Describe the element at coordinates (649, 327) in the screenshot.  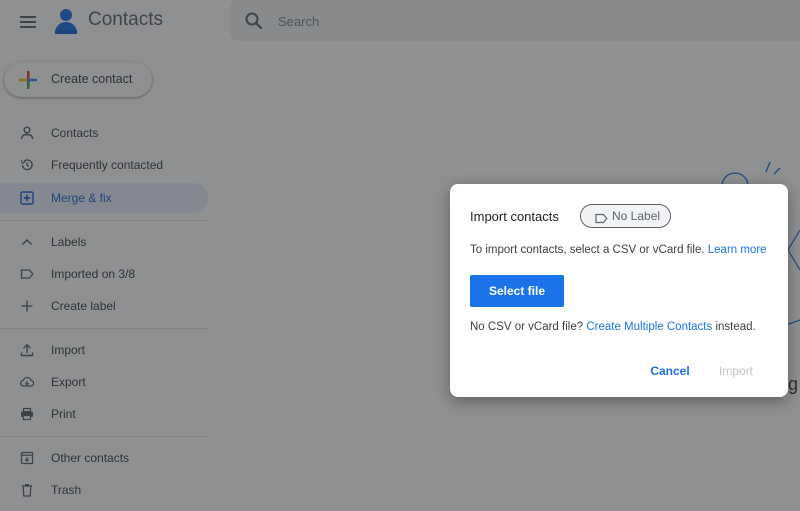
I see `create-multiple-contacts-link: Create Multiple Contacts` at that location.